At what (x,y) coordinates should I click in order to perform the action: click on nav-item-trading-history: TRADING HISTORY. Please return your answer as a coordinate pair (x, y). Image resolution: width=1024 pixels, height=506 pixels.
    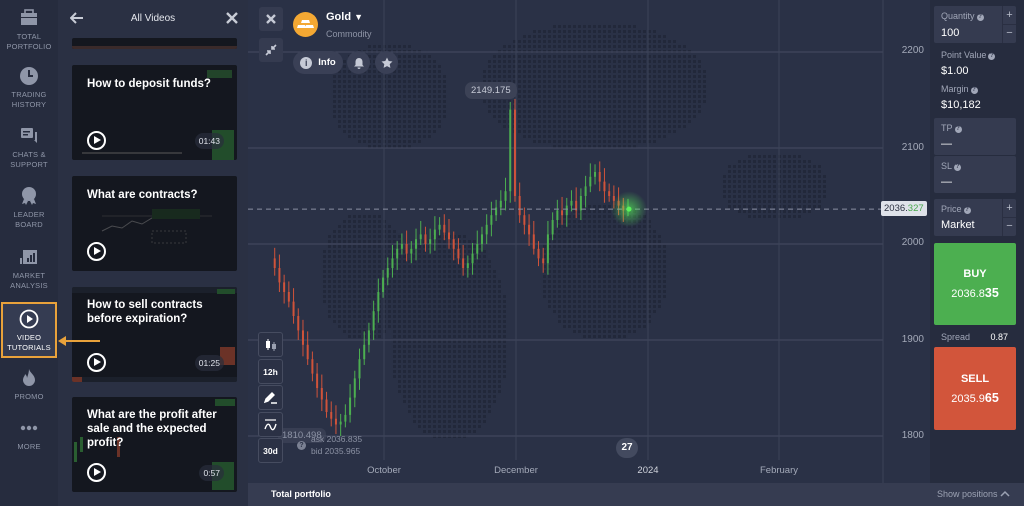
    Looking at the image, I should click on (29, 88).